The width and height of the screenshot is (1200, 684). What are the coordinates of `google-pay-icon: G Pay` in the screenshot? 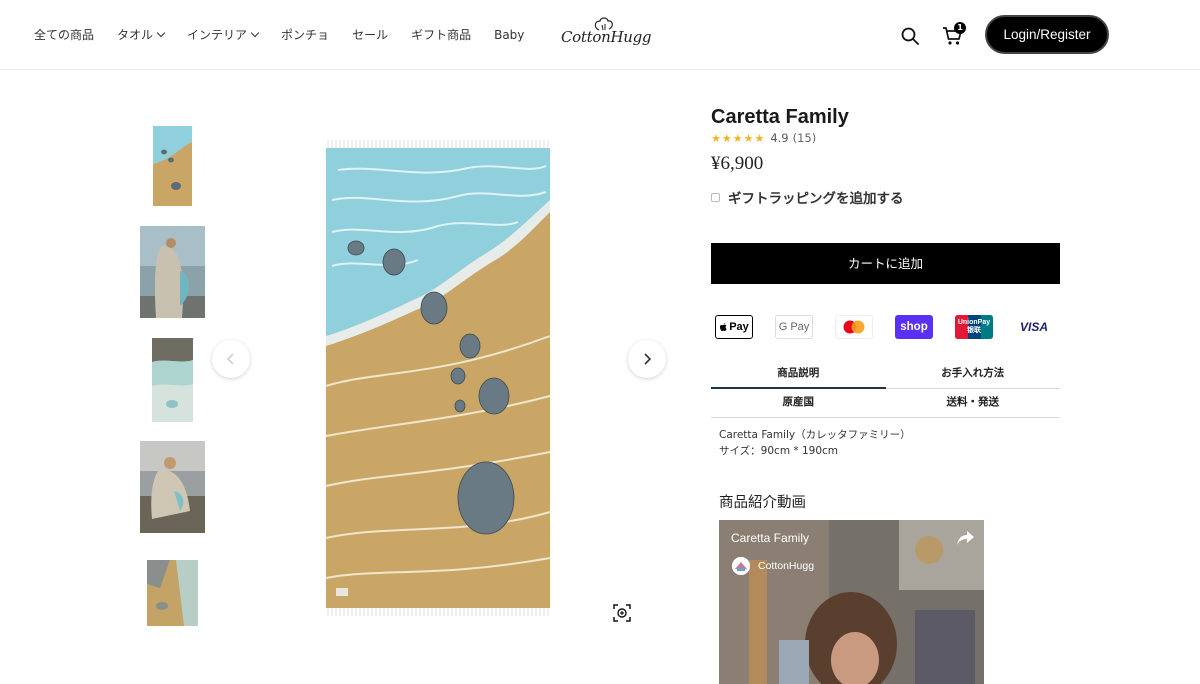 It's located at (794, 327).